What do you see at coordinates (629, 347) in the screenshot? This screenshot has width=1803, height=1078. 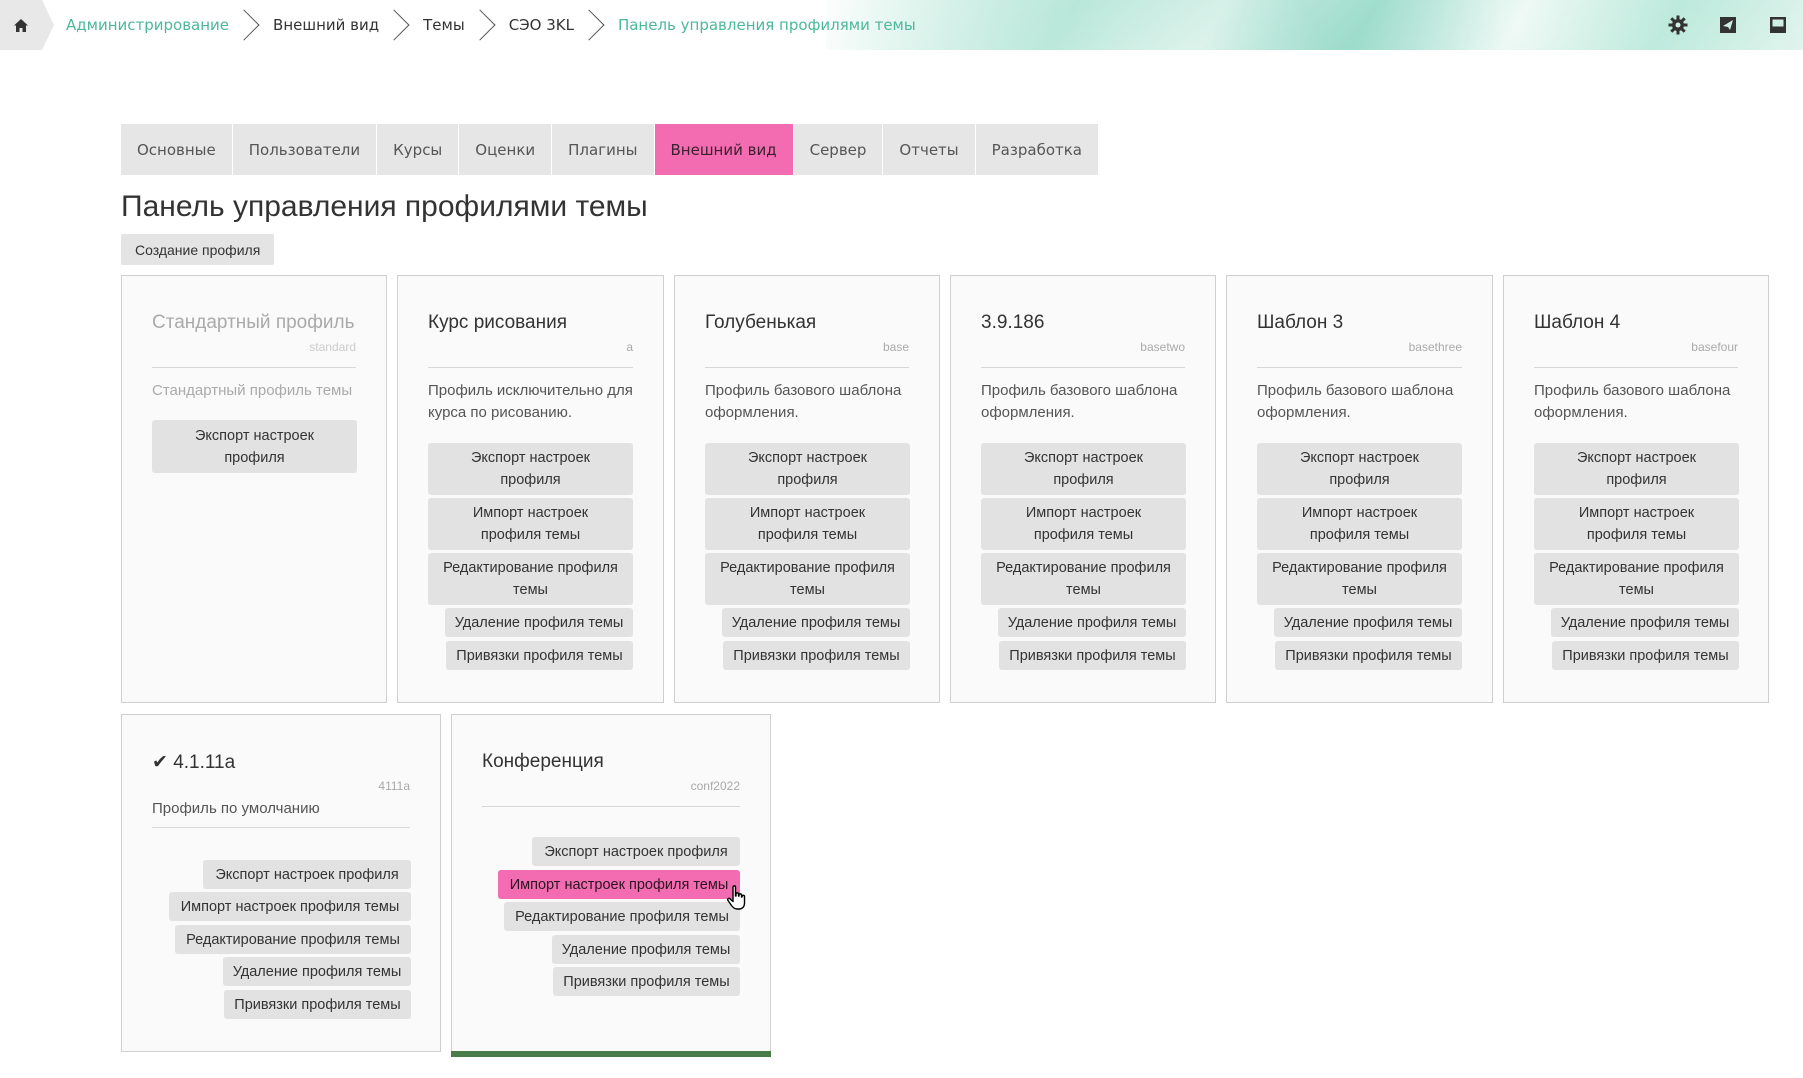 I see `profile-code: a` at bounding box center [629, 347].